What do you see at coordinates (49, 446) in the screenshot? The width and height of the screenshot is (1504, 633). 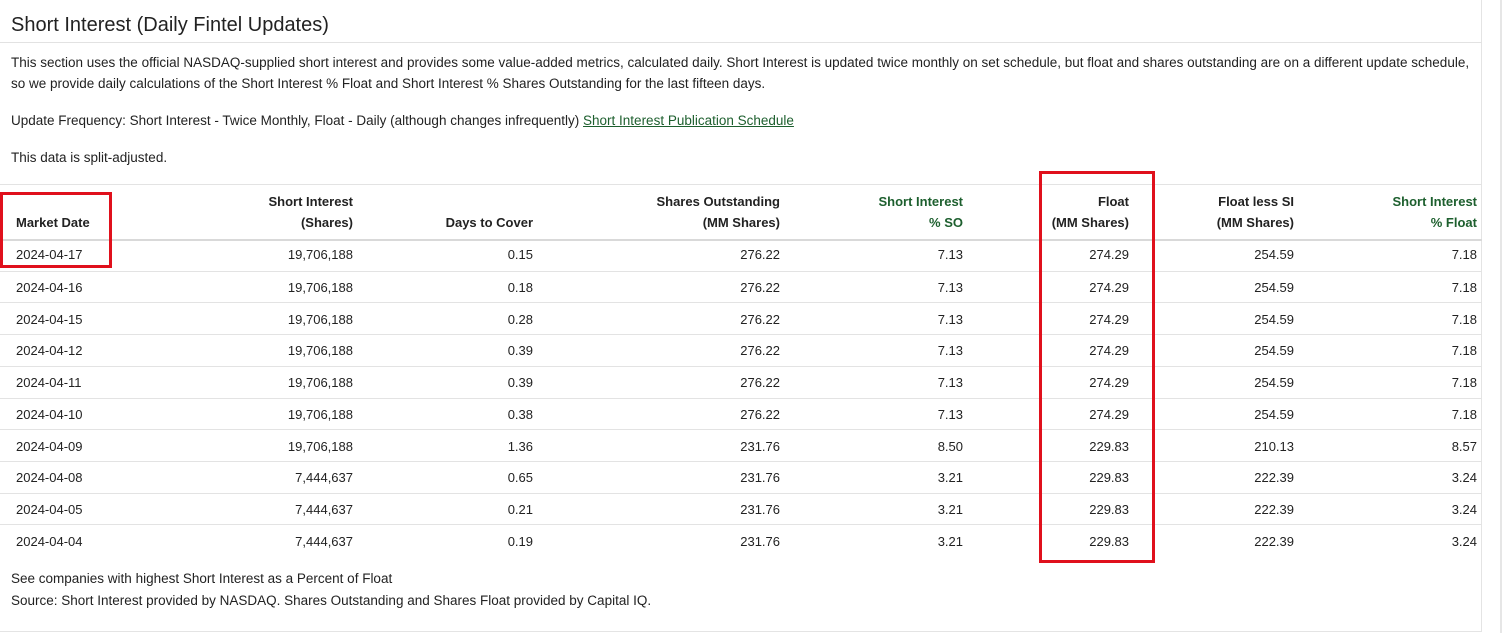 I see `cell-market-date: 2024-04-09` at bounding box center [49, 446].